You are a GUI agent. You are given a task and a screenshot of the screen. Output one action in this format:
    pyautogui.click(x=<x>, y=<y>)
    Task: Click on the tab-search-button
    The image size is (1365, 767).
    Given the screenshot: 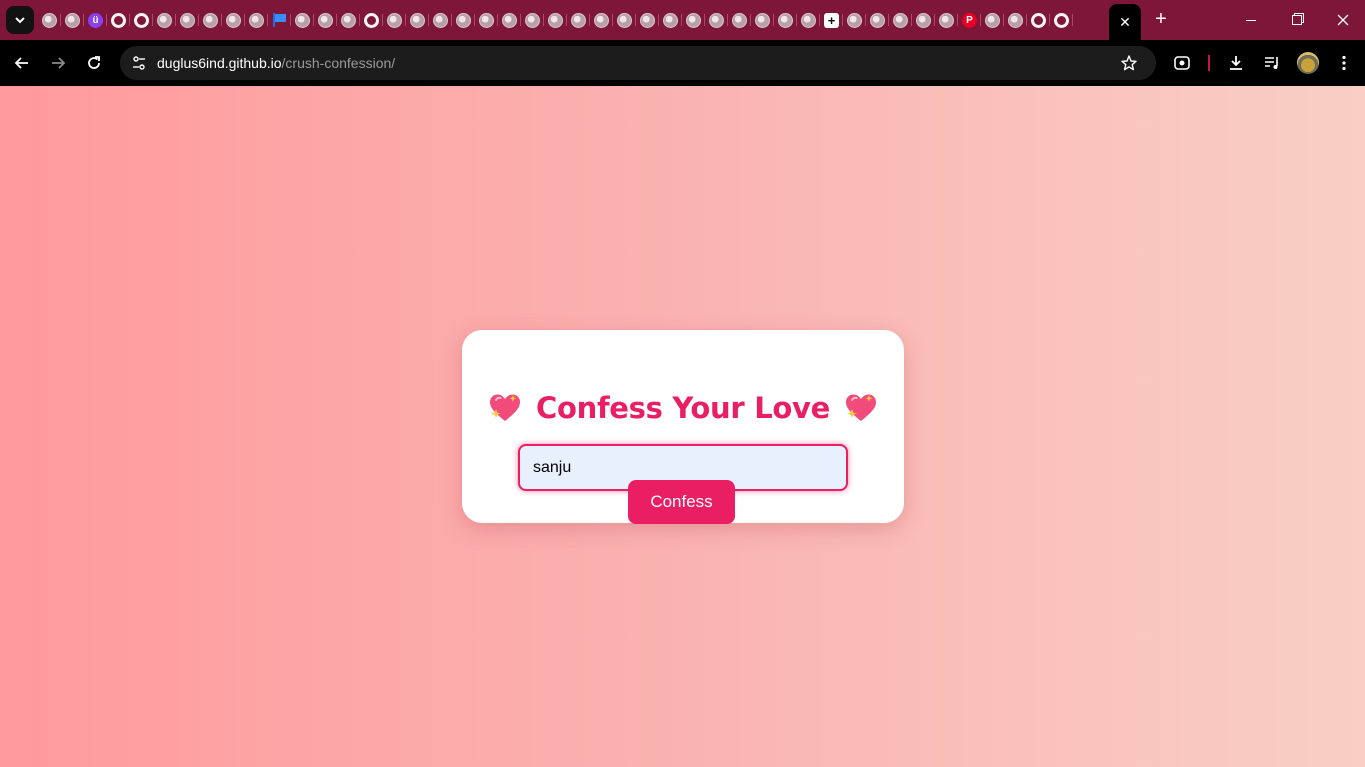 What is the action you would take?
    pyautogui.click(x=20, y=20)
    